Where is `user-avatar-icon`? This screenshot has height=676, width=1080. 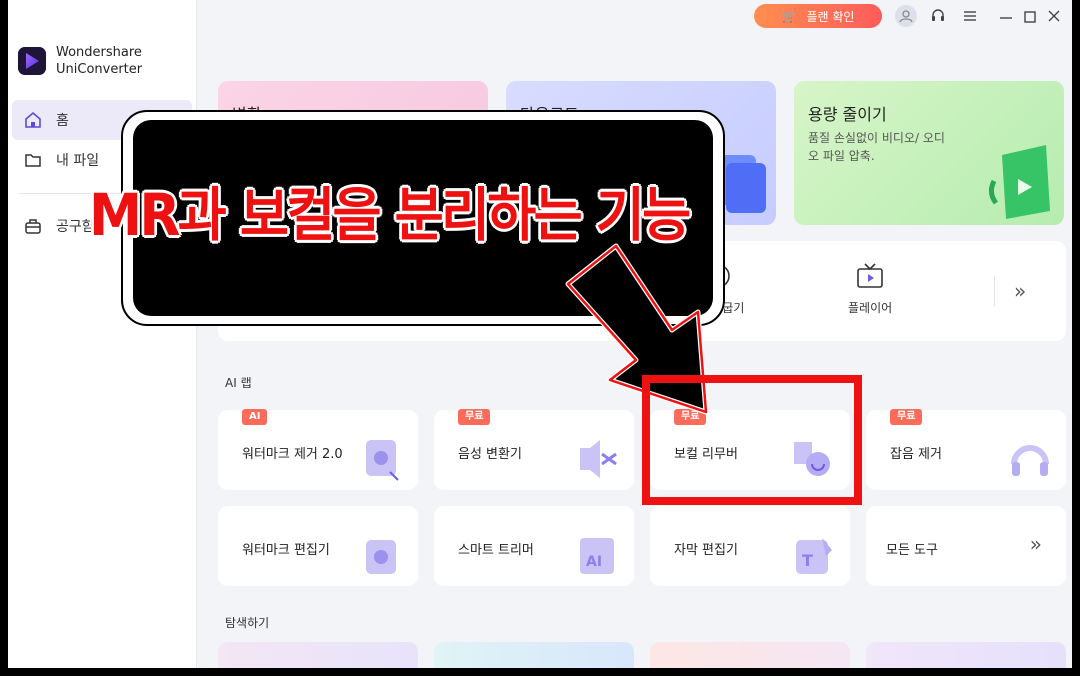
user-avatar-icon is located at coordinates (906, 16).